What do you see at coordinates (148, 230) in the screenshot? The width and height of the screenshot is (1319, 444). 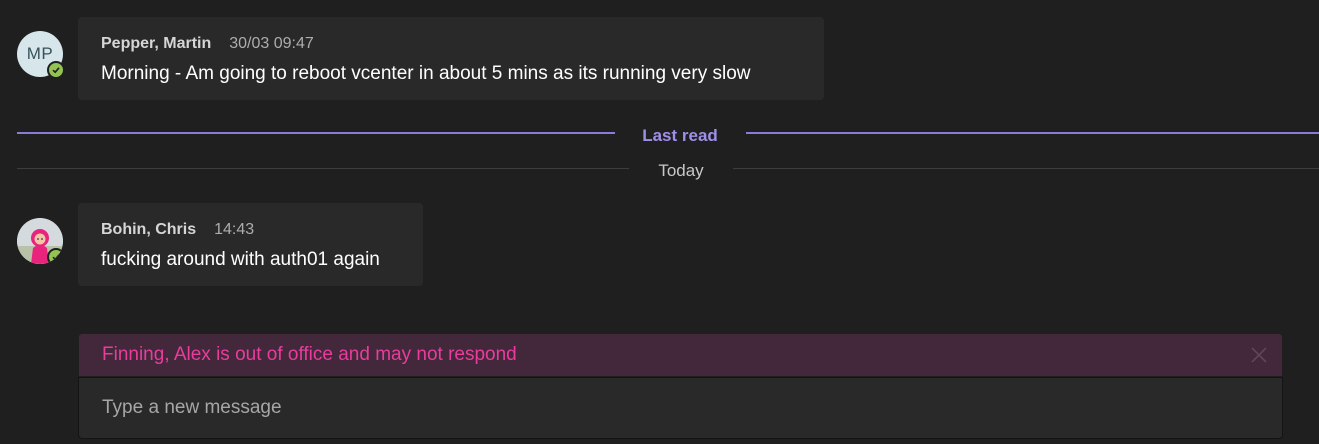 I see `message-author: Bohin, Chris` at bounding box center [148, 230].